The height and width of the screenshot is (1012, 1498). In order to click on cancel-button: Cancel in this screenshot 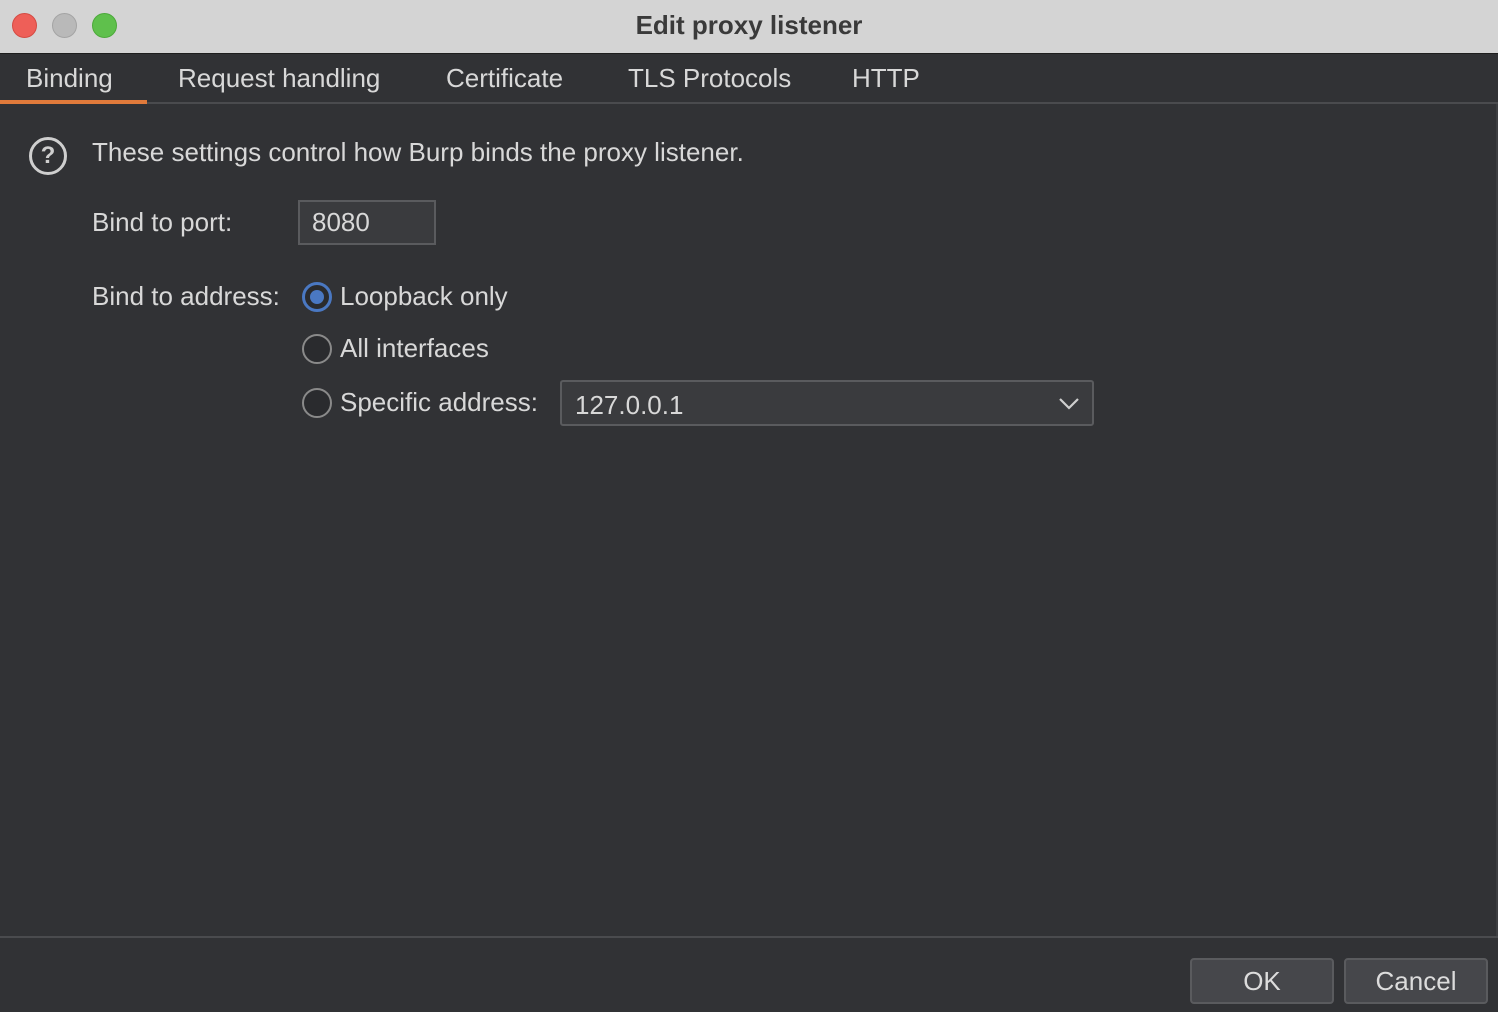, I will do `click(1416, 981)`.